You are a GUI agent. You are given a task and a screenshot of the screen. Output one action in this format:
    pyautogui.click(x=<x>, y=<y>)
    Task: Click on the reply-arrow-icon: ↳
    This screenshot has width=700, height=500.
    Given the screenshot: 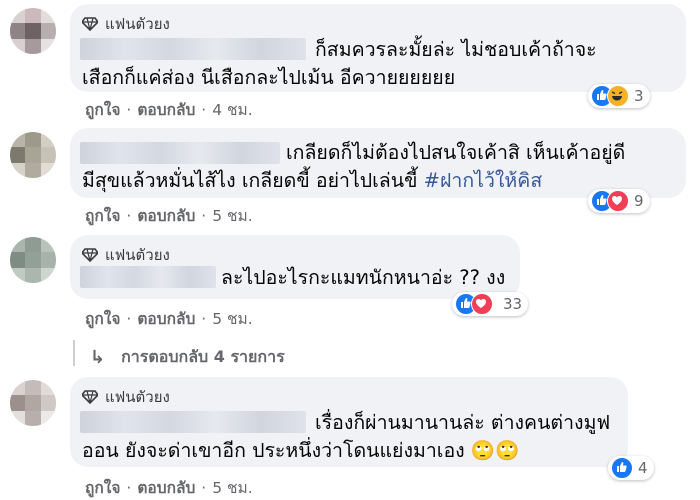 What is the action you would take?
    pyautogui.click(x=98, y=357)
    